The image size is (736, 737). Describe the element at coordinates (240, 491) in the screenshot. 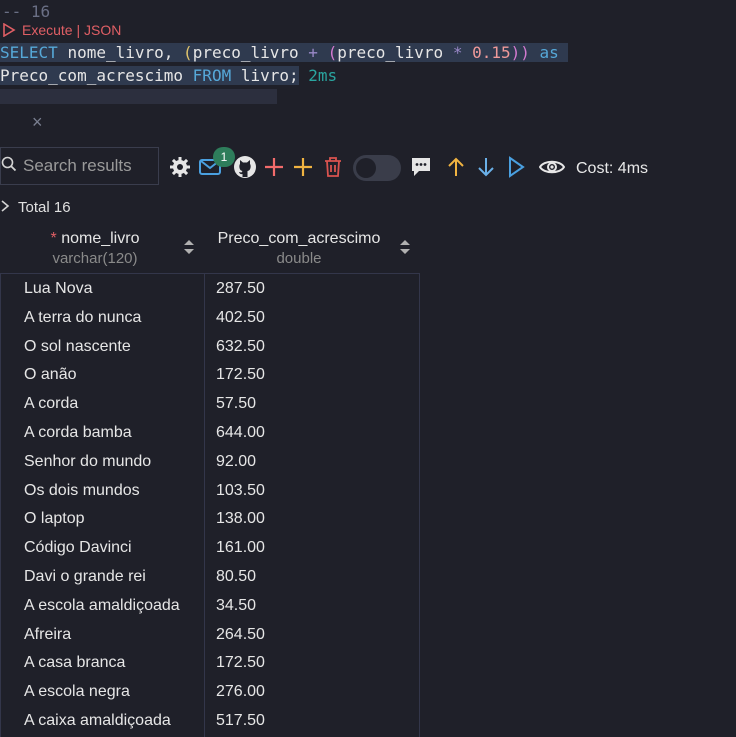

I see `cell-preco: 103.50` at that location.